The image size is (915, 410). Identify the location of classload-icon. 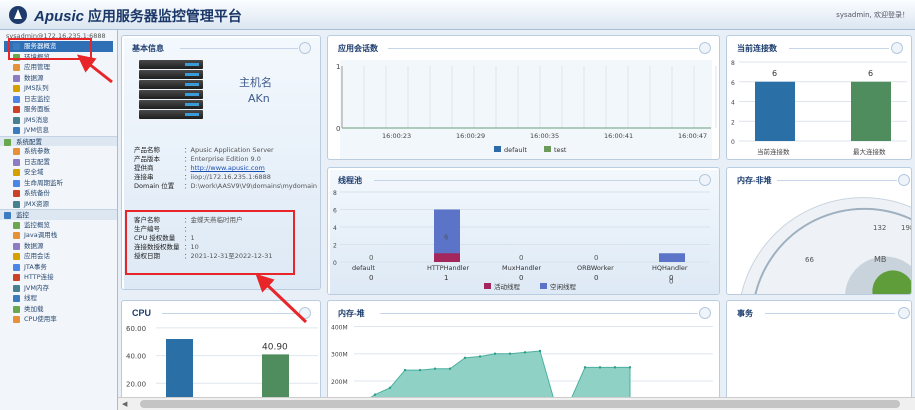
(16, 309).